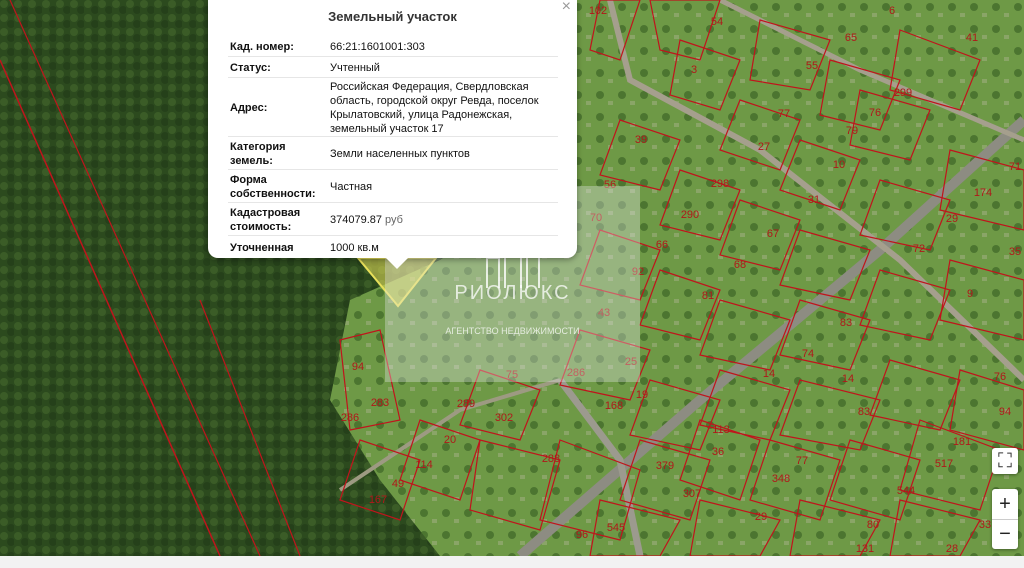 The height and width of the screenshot is (568, 1024). Describe the element at coordinates (718, 452) in the screenshot. I see `parcel-number-label: 36` at that location.